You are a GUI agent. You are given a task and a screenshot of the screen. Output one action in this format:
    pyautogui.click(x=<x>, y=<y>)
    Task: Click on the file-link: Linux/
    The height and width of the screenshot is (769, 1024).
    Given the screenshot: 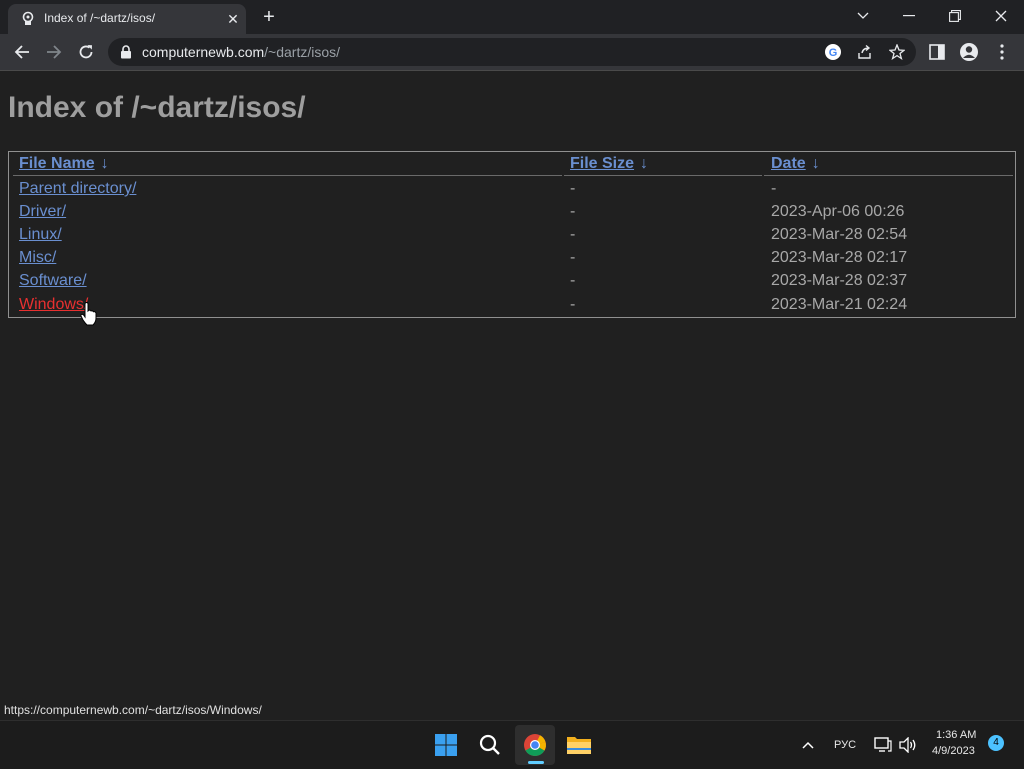 What is the action you would take?
    pyautogui.click(x=40, y=235)
    